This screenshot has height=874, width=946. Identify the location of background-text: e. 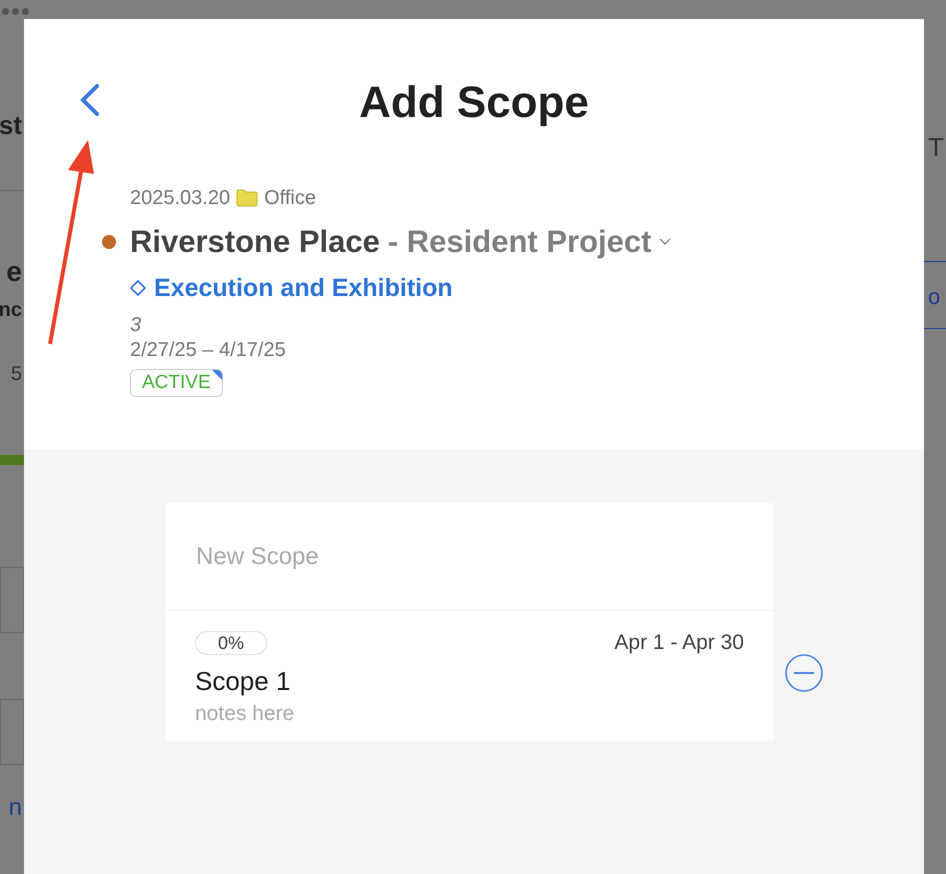
(14, 271).